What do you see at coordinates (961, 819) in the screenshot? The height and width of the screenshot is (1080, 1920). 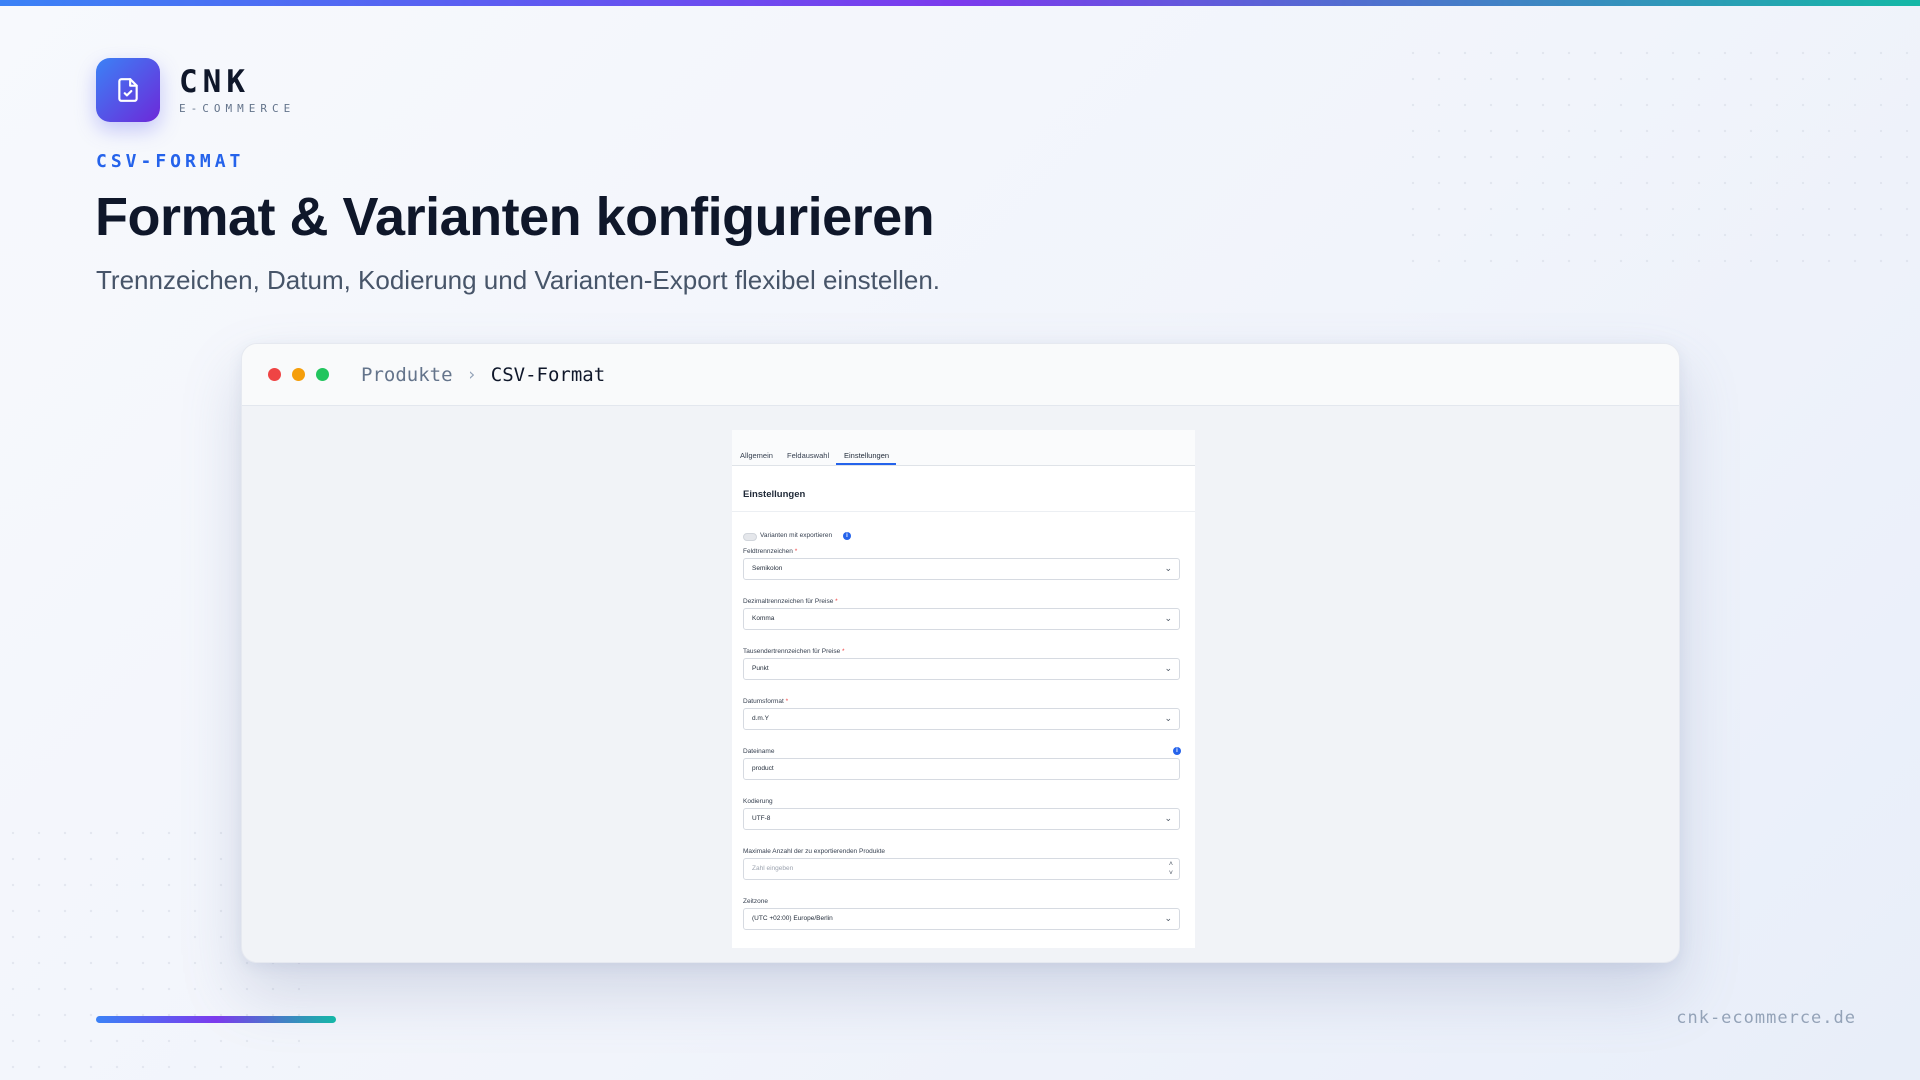 I see `kodierung-select: UTF-8 ⌄` at bounding box center [961, 819].